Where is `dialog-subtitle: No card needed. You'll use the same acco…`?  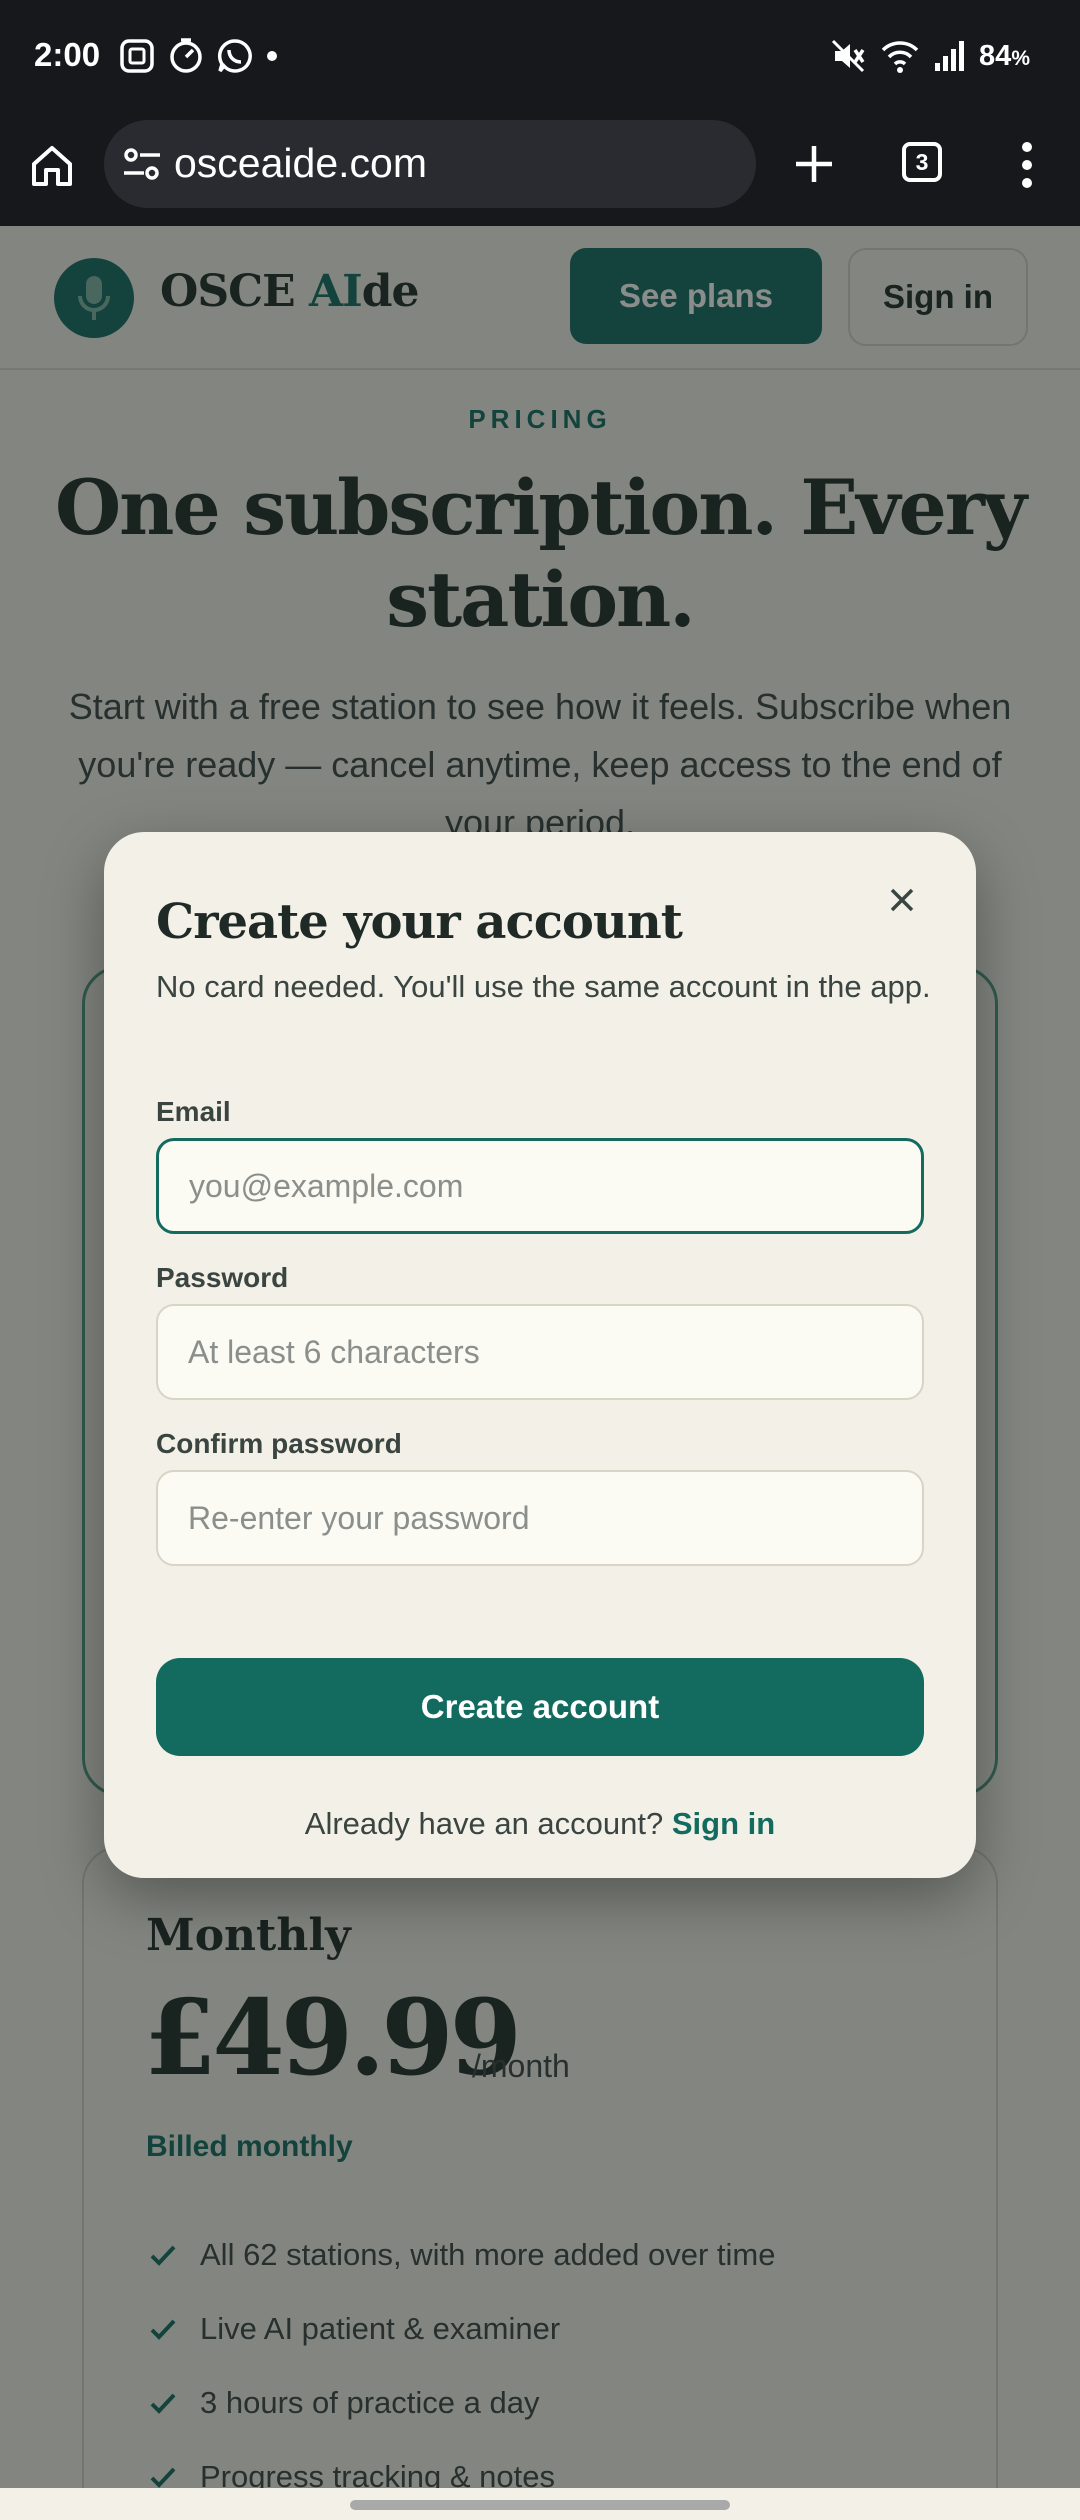 dialog-subtitle: No card needed. You'll use the same acco… is located at coordinates (543, 986).